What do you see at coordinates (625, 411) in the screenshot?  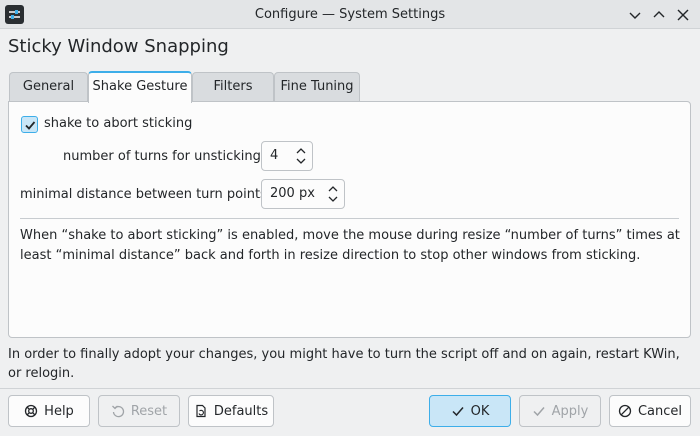 I see `cancel-icon` at bounding box center [625, 411].